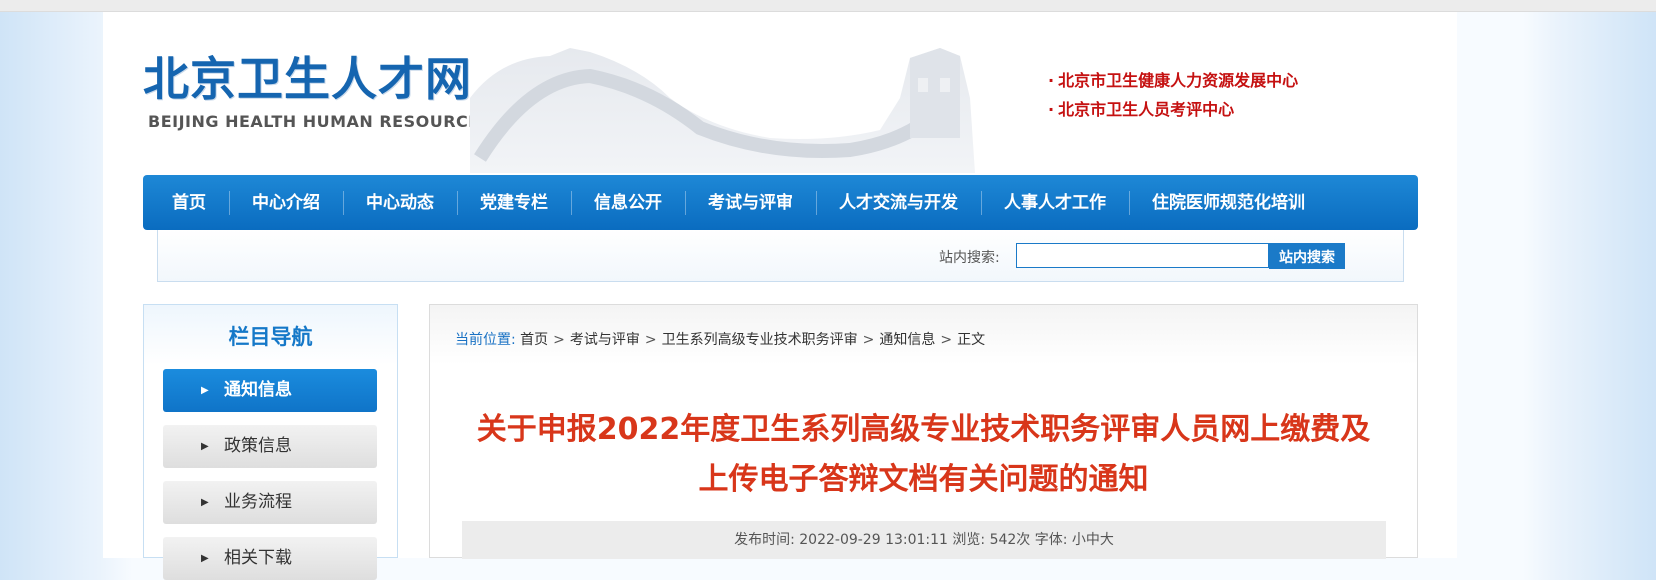  What do you see at coordinates (400, 203) in the screenshot?
I see `nav-item-news: 中心动态` at bounding box center [400, 203].